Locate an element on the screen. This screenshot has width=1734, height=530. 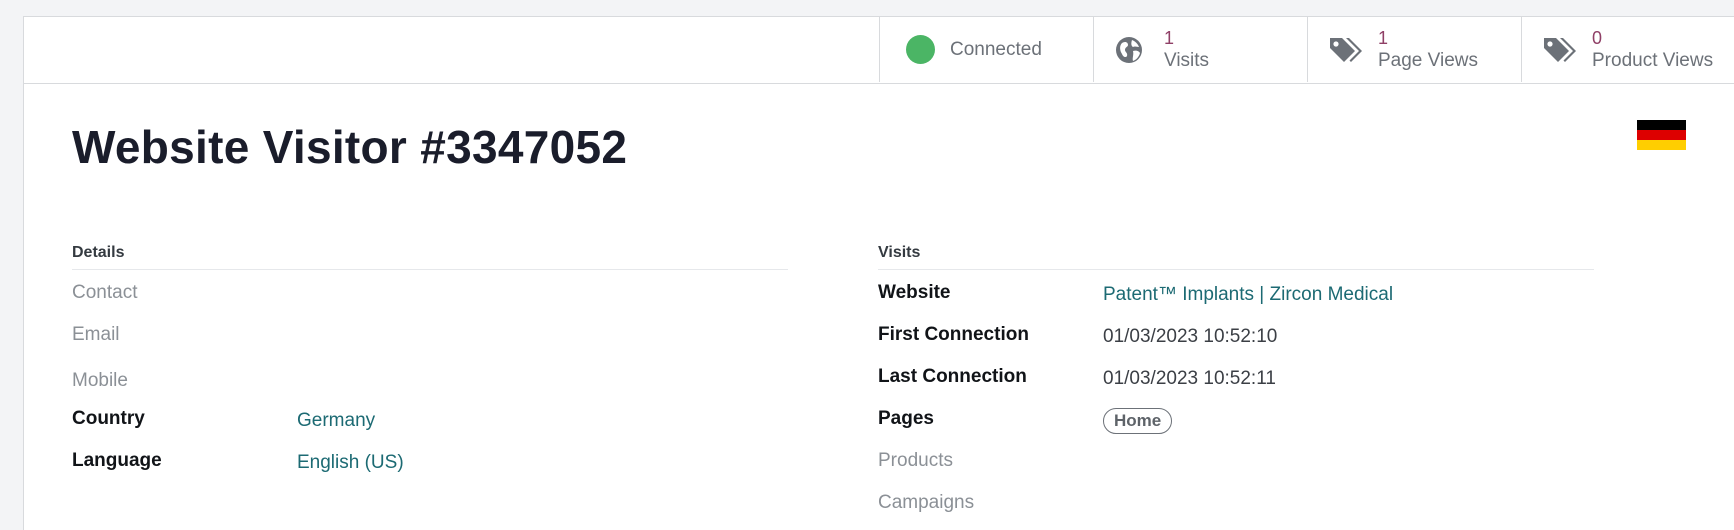
product-views-count: 0 is located at coordinates (1597, 38).